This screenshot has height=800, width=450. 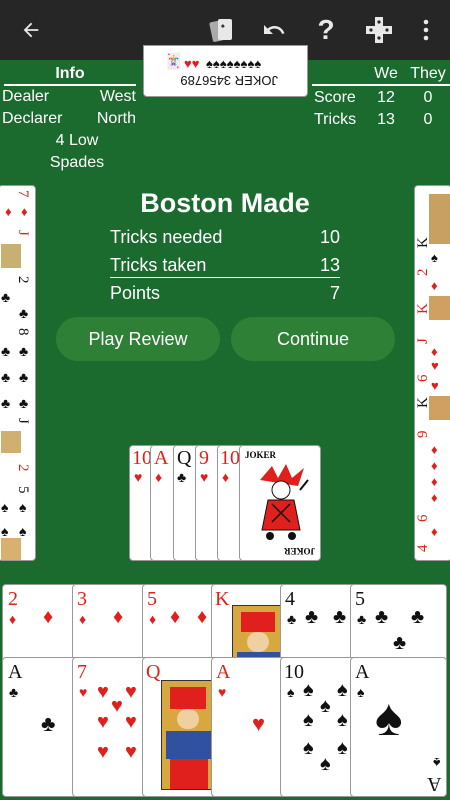 I want to click on dpad-button, so click(x=379, y=30).